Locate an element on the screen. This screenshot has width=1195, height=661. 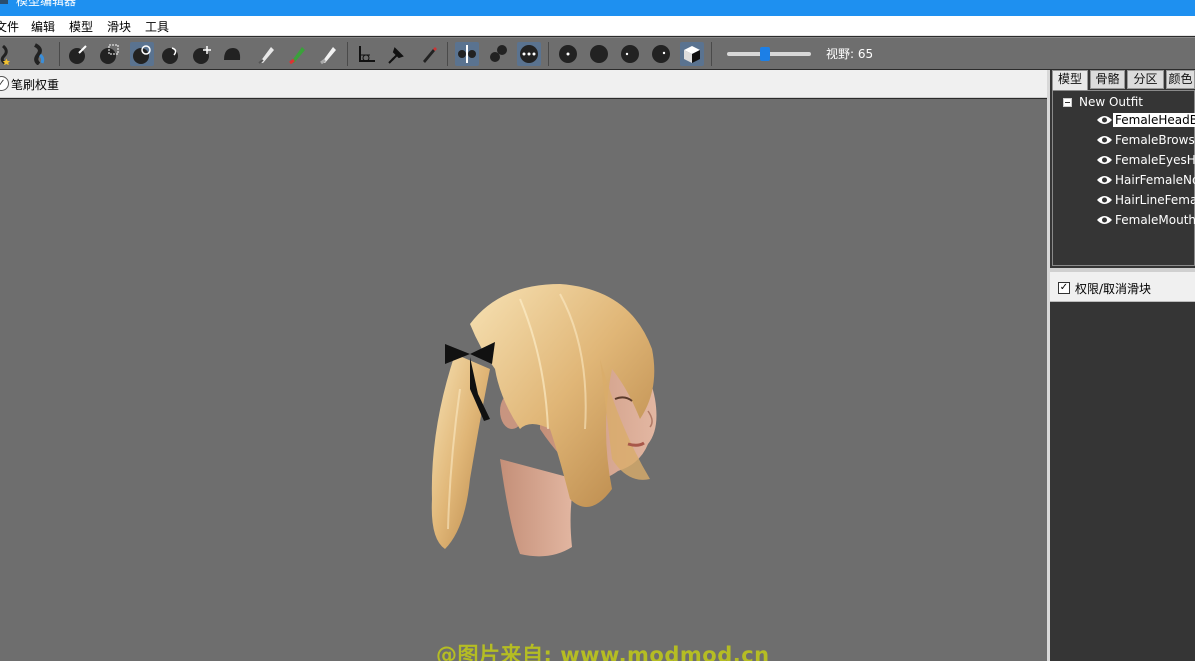
show-points-icon is located at coordinates (568, 54).